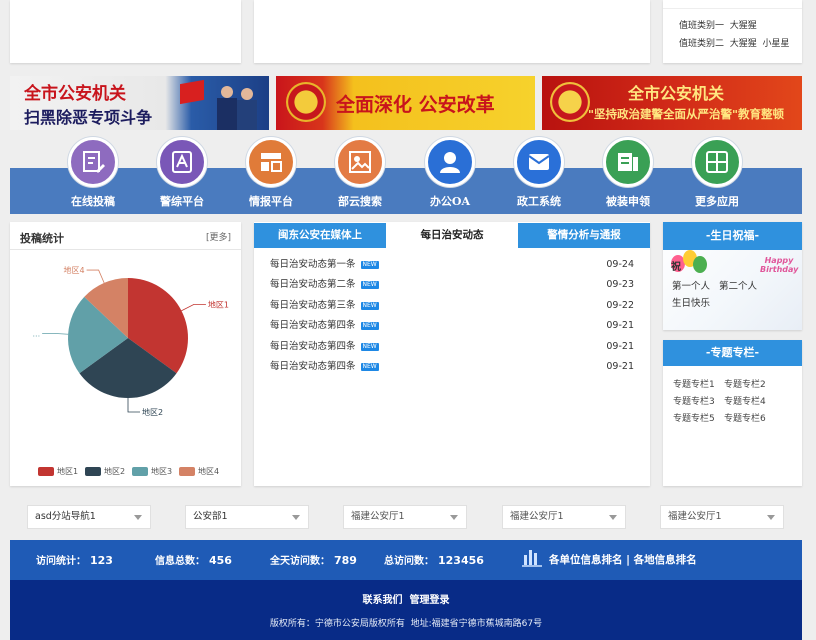 The width and height of the screenshot is (816, 640). Describe the element at coordinates (247, 517) in the screenshot. I see `ministry-select: 公安部1` at that location.